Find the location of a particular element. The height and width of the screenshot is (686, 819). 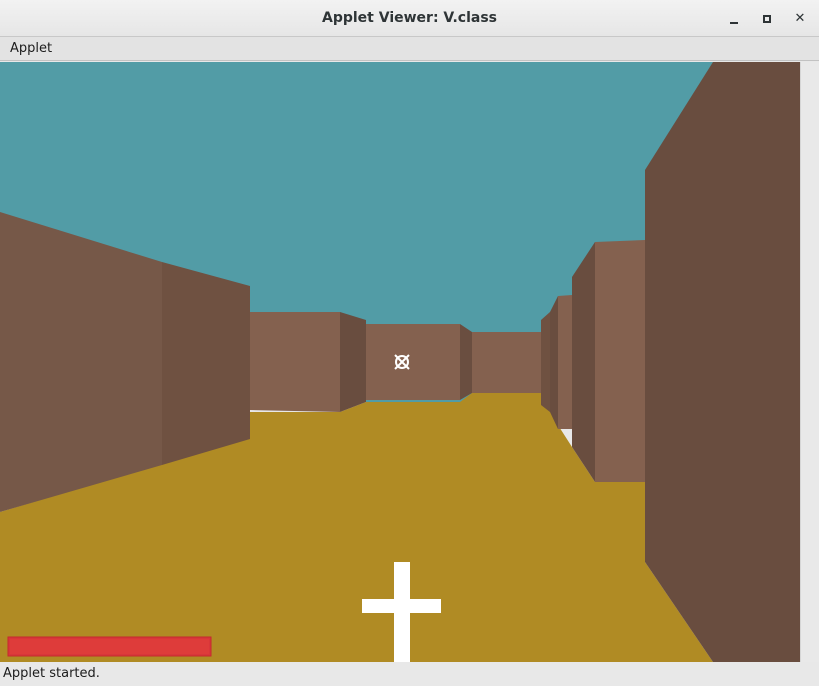

wall-center-far is located at coordinates (506, 362).